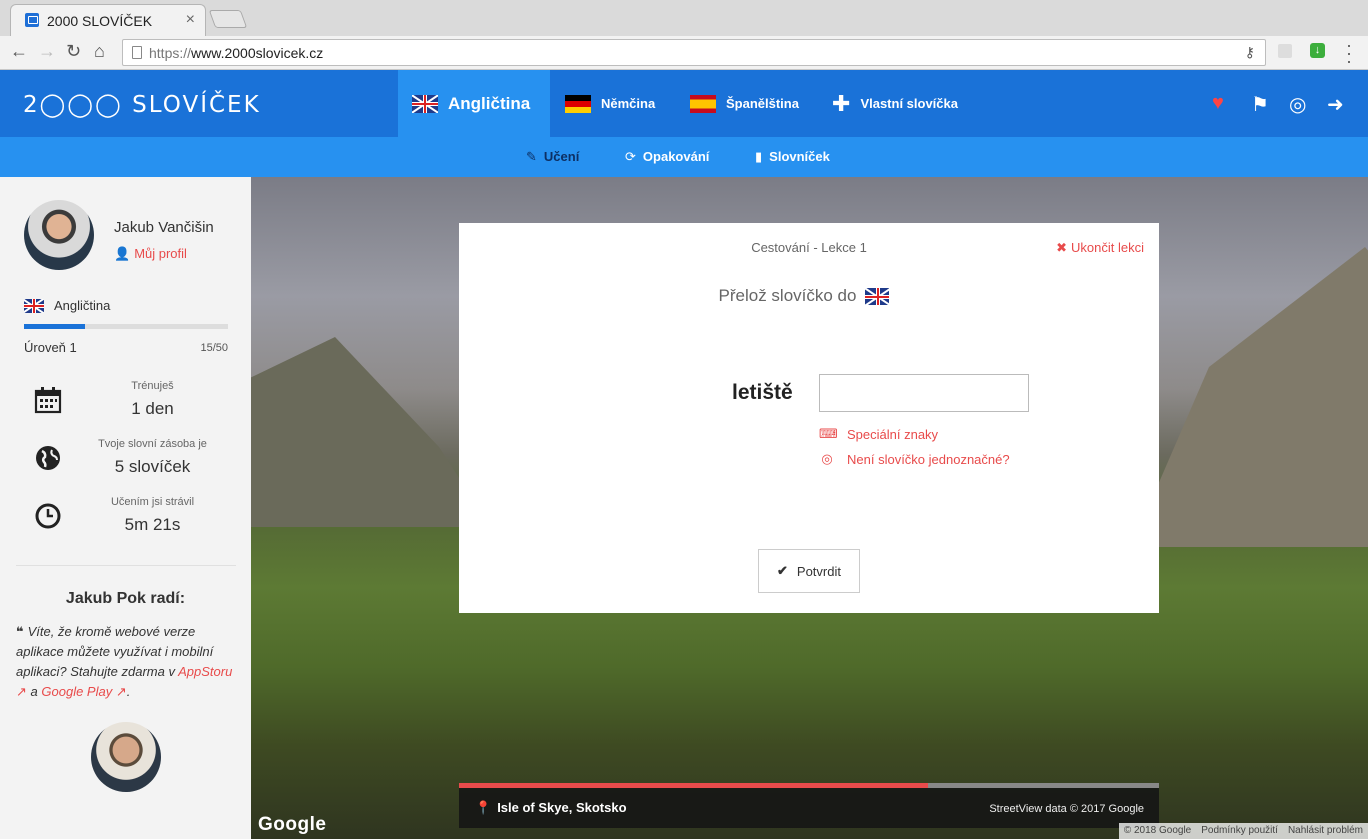 Image resolution: width=1368 pixels, height=839 pixels. What do you see at coordinates (909, 103) in the screenshot?
I see `lang-tab-label: Vlastní slovíčka` at bounding box center [909, 103].